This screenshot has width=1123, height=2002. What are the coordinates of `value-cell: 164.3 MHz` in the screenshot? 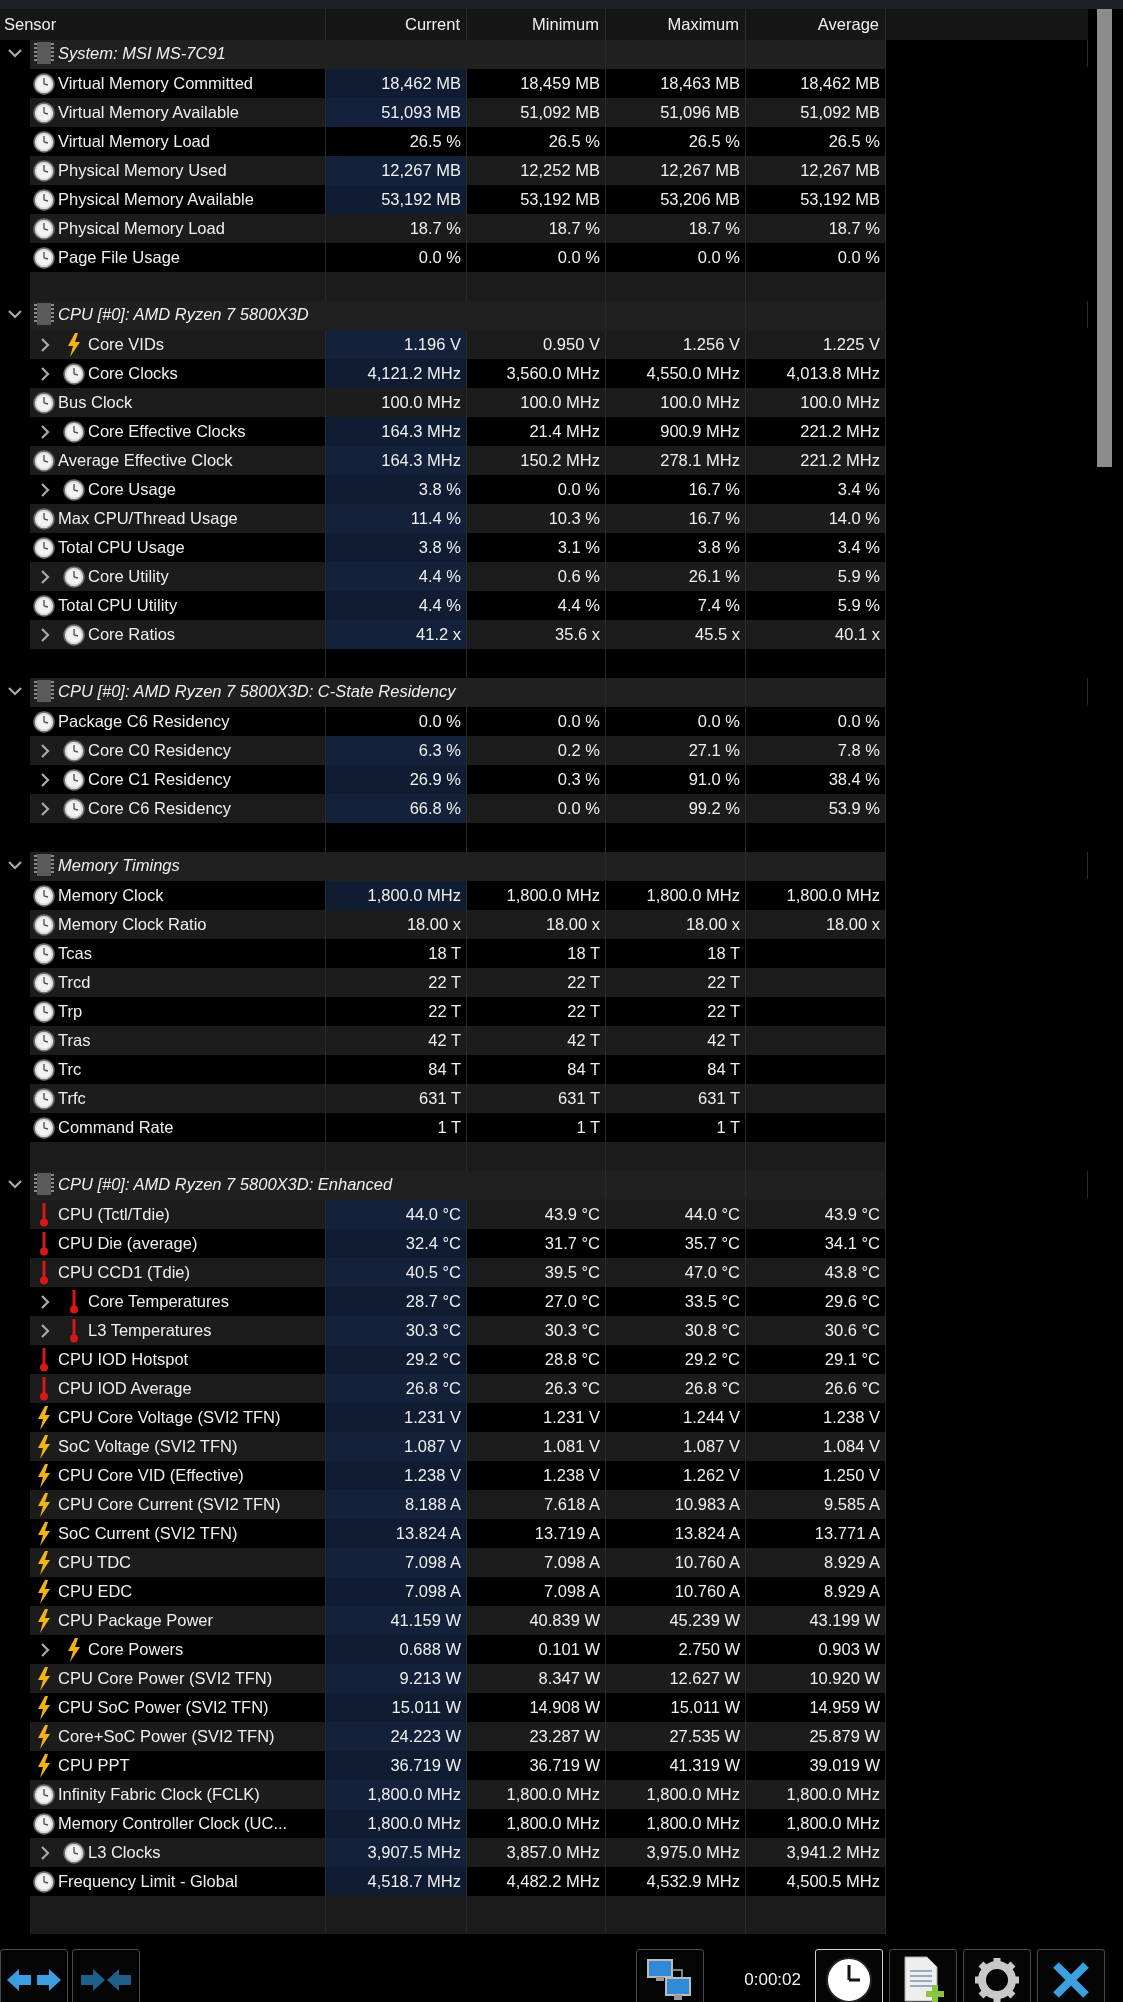 It's located at (396, 431).